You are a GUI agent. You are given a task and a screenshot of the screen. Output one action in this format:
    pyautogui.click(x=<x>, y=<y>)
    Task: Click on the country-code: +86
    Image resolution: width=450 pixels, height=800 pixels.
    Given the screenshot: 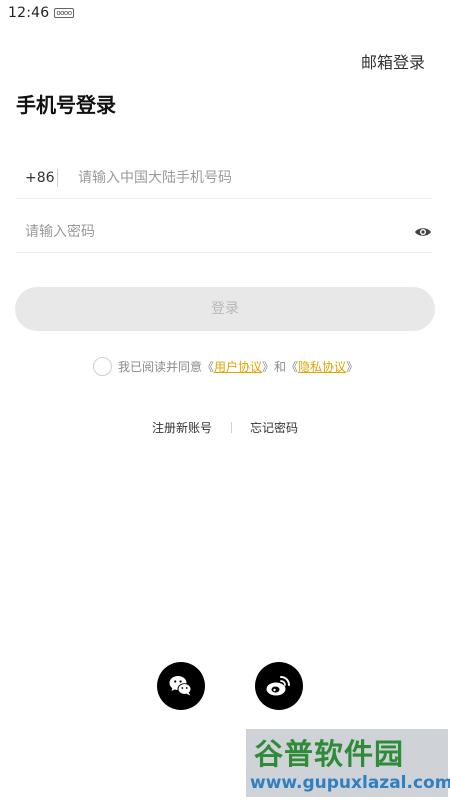 What is the action you would take?
    pyautogui.click(x=36, y=178)
    